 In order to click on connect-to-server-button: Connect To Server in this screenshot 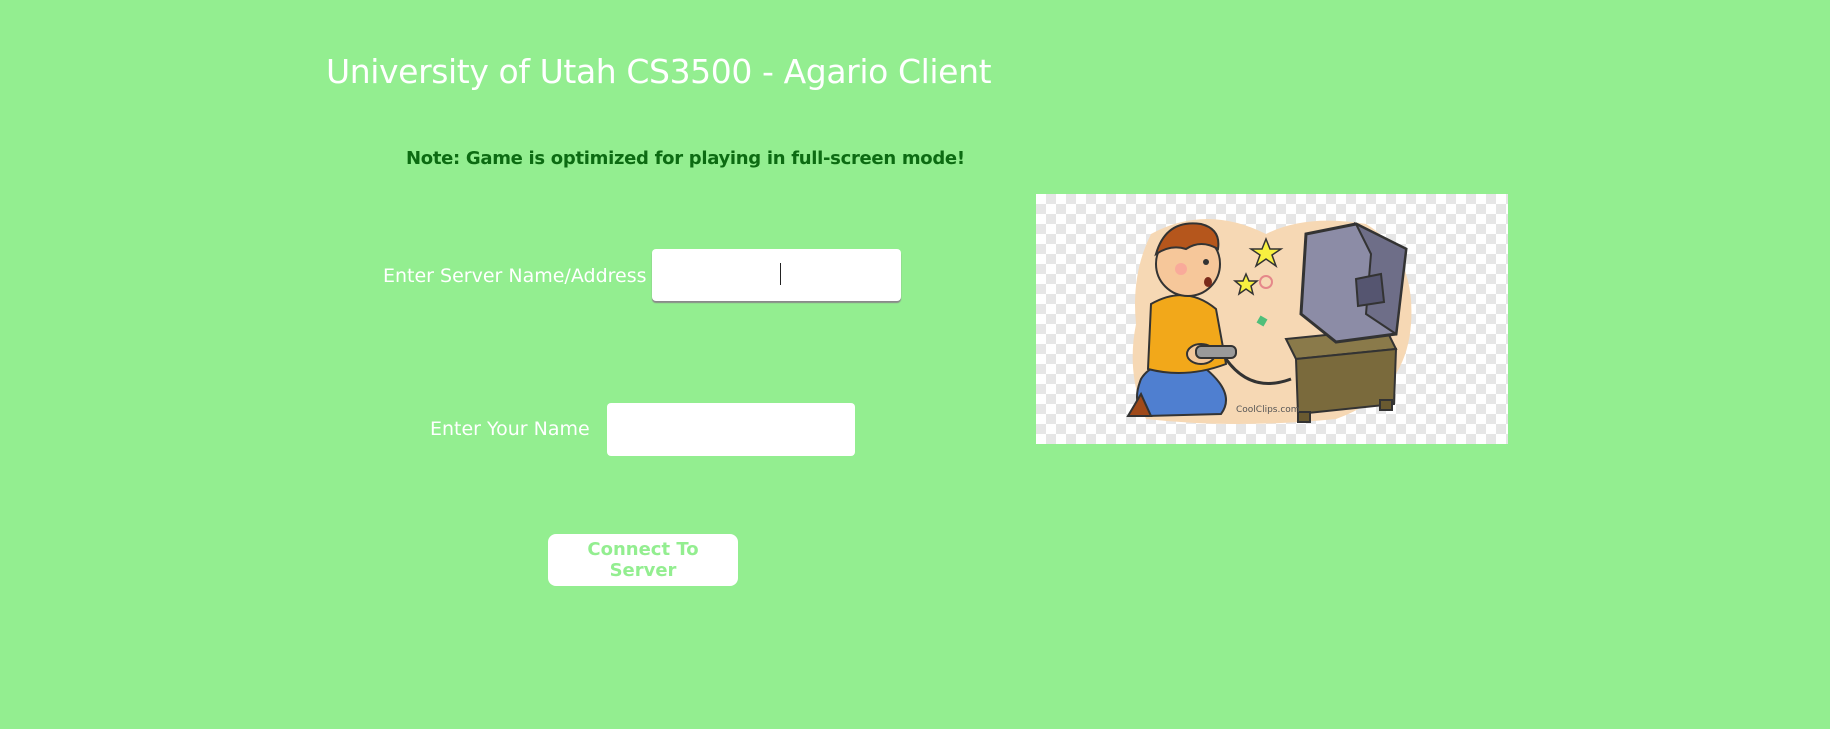, I will do `click(643, 560)`.